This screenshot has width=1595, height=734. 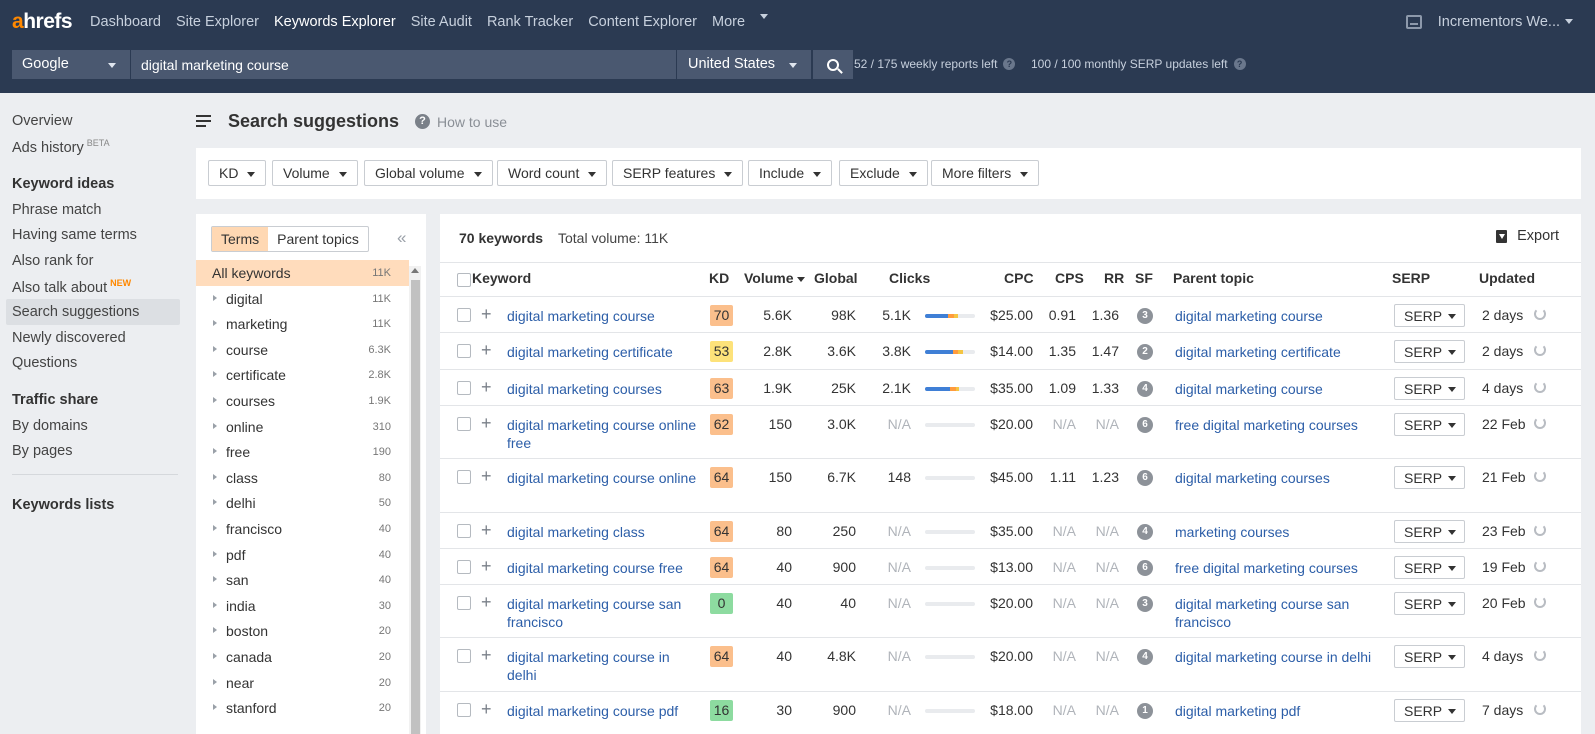 I want to click on term-item: digital 11K, so click(x=302, y=299).